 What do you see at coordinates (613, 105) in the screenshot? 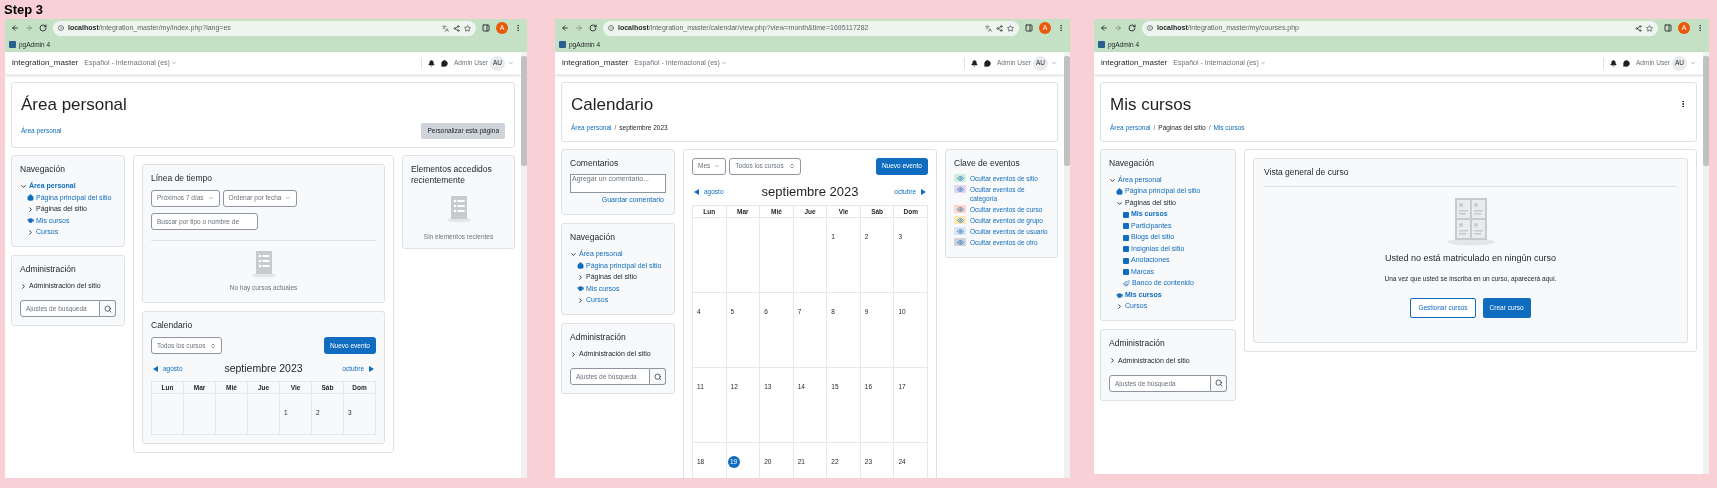
I see `page-title: Calendario` at bounding box center [613, 105].